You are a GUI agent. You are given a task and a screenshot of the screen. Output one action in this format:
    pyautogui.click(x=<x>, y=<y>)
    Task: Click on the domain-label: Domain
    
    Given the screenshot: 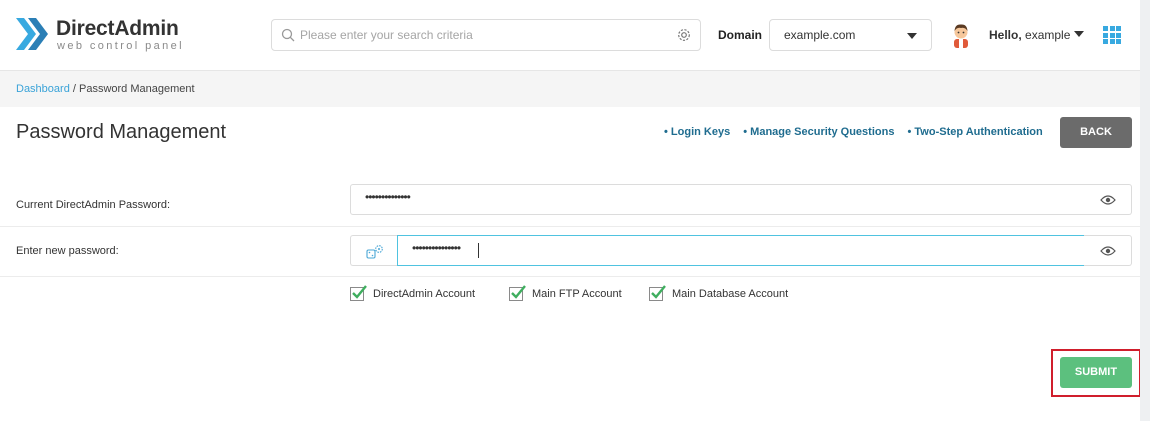 What is the action you would take?
    pyautogui.click(x=740, y=35)
    